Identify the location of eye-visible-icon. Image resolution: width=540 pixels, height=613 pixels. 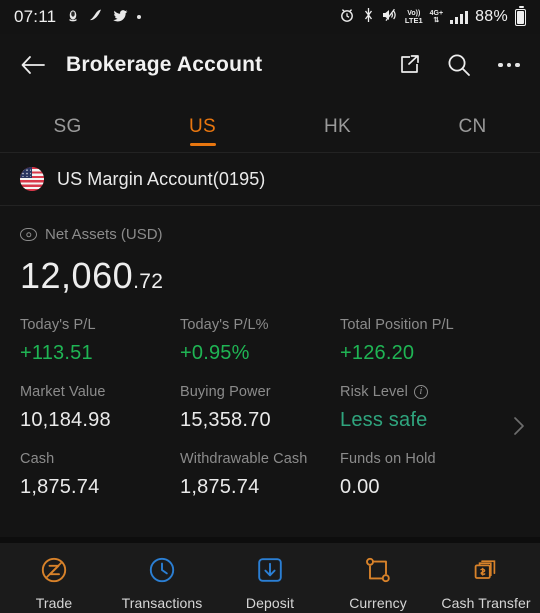
(28, 234).